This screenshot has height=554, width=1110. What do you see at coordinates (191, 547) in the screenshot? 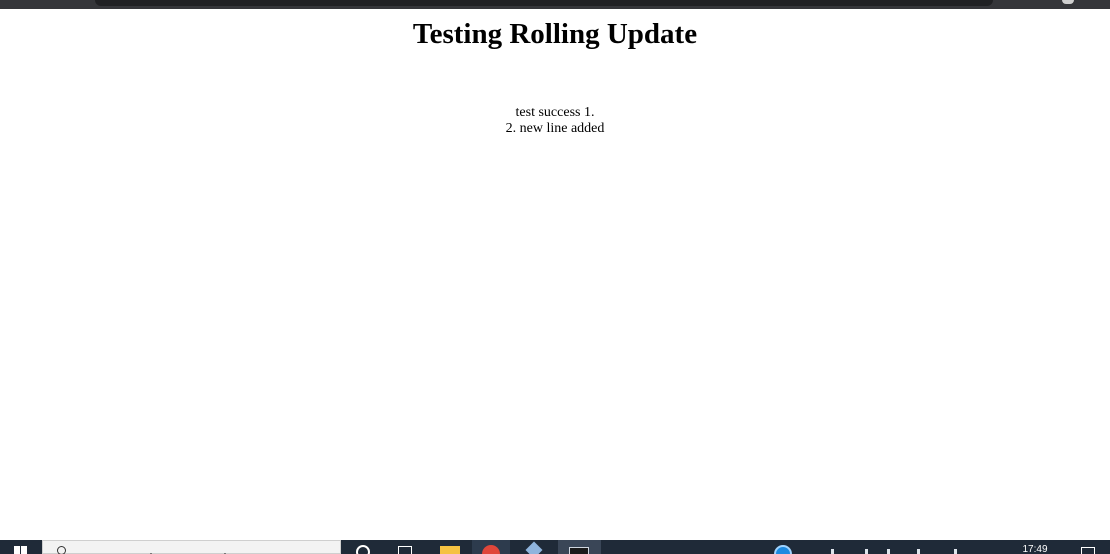
I see `taskbar-search-box` at bounding box center [191, 547].